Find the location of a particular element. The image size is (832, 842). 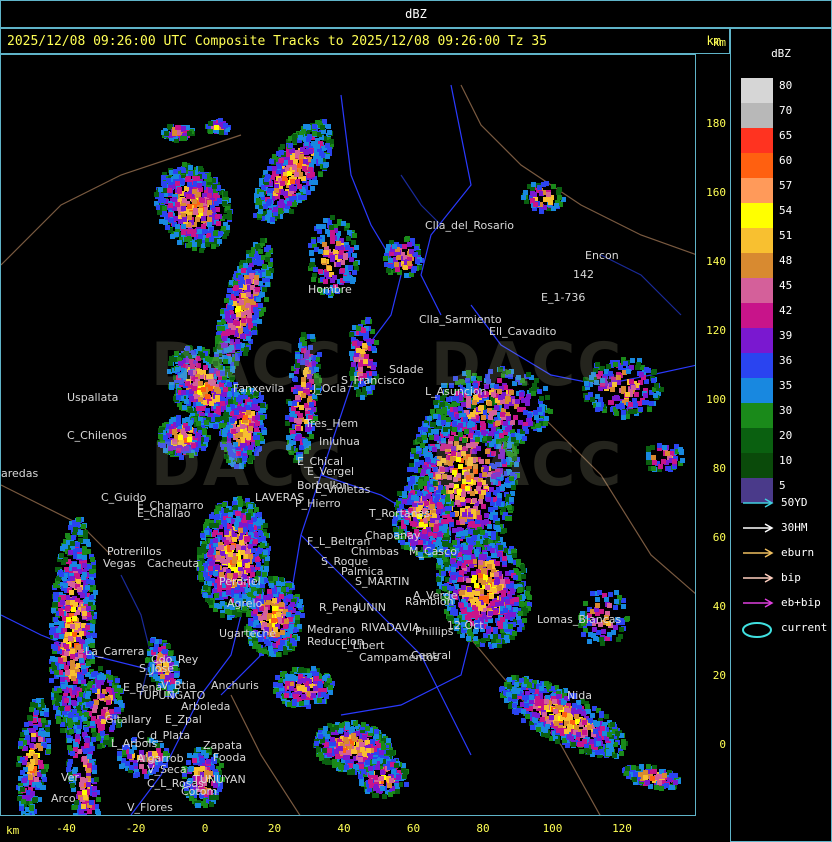

boundary-line is located at coordinates (446, 200).